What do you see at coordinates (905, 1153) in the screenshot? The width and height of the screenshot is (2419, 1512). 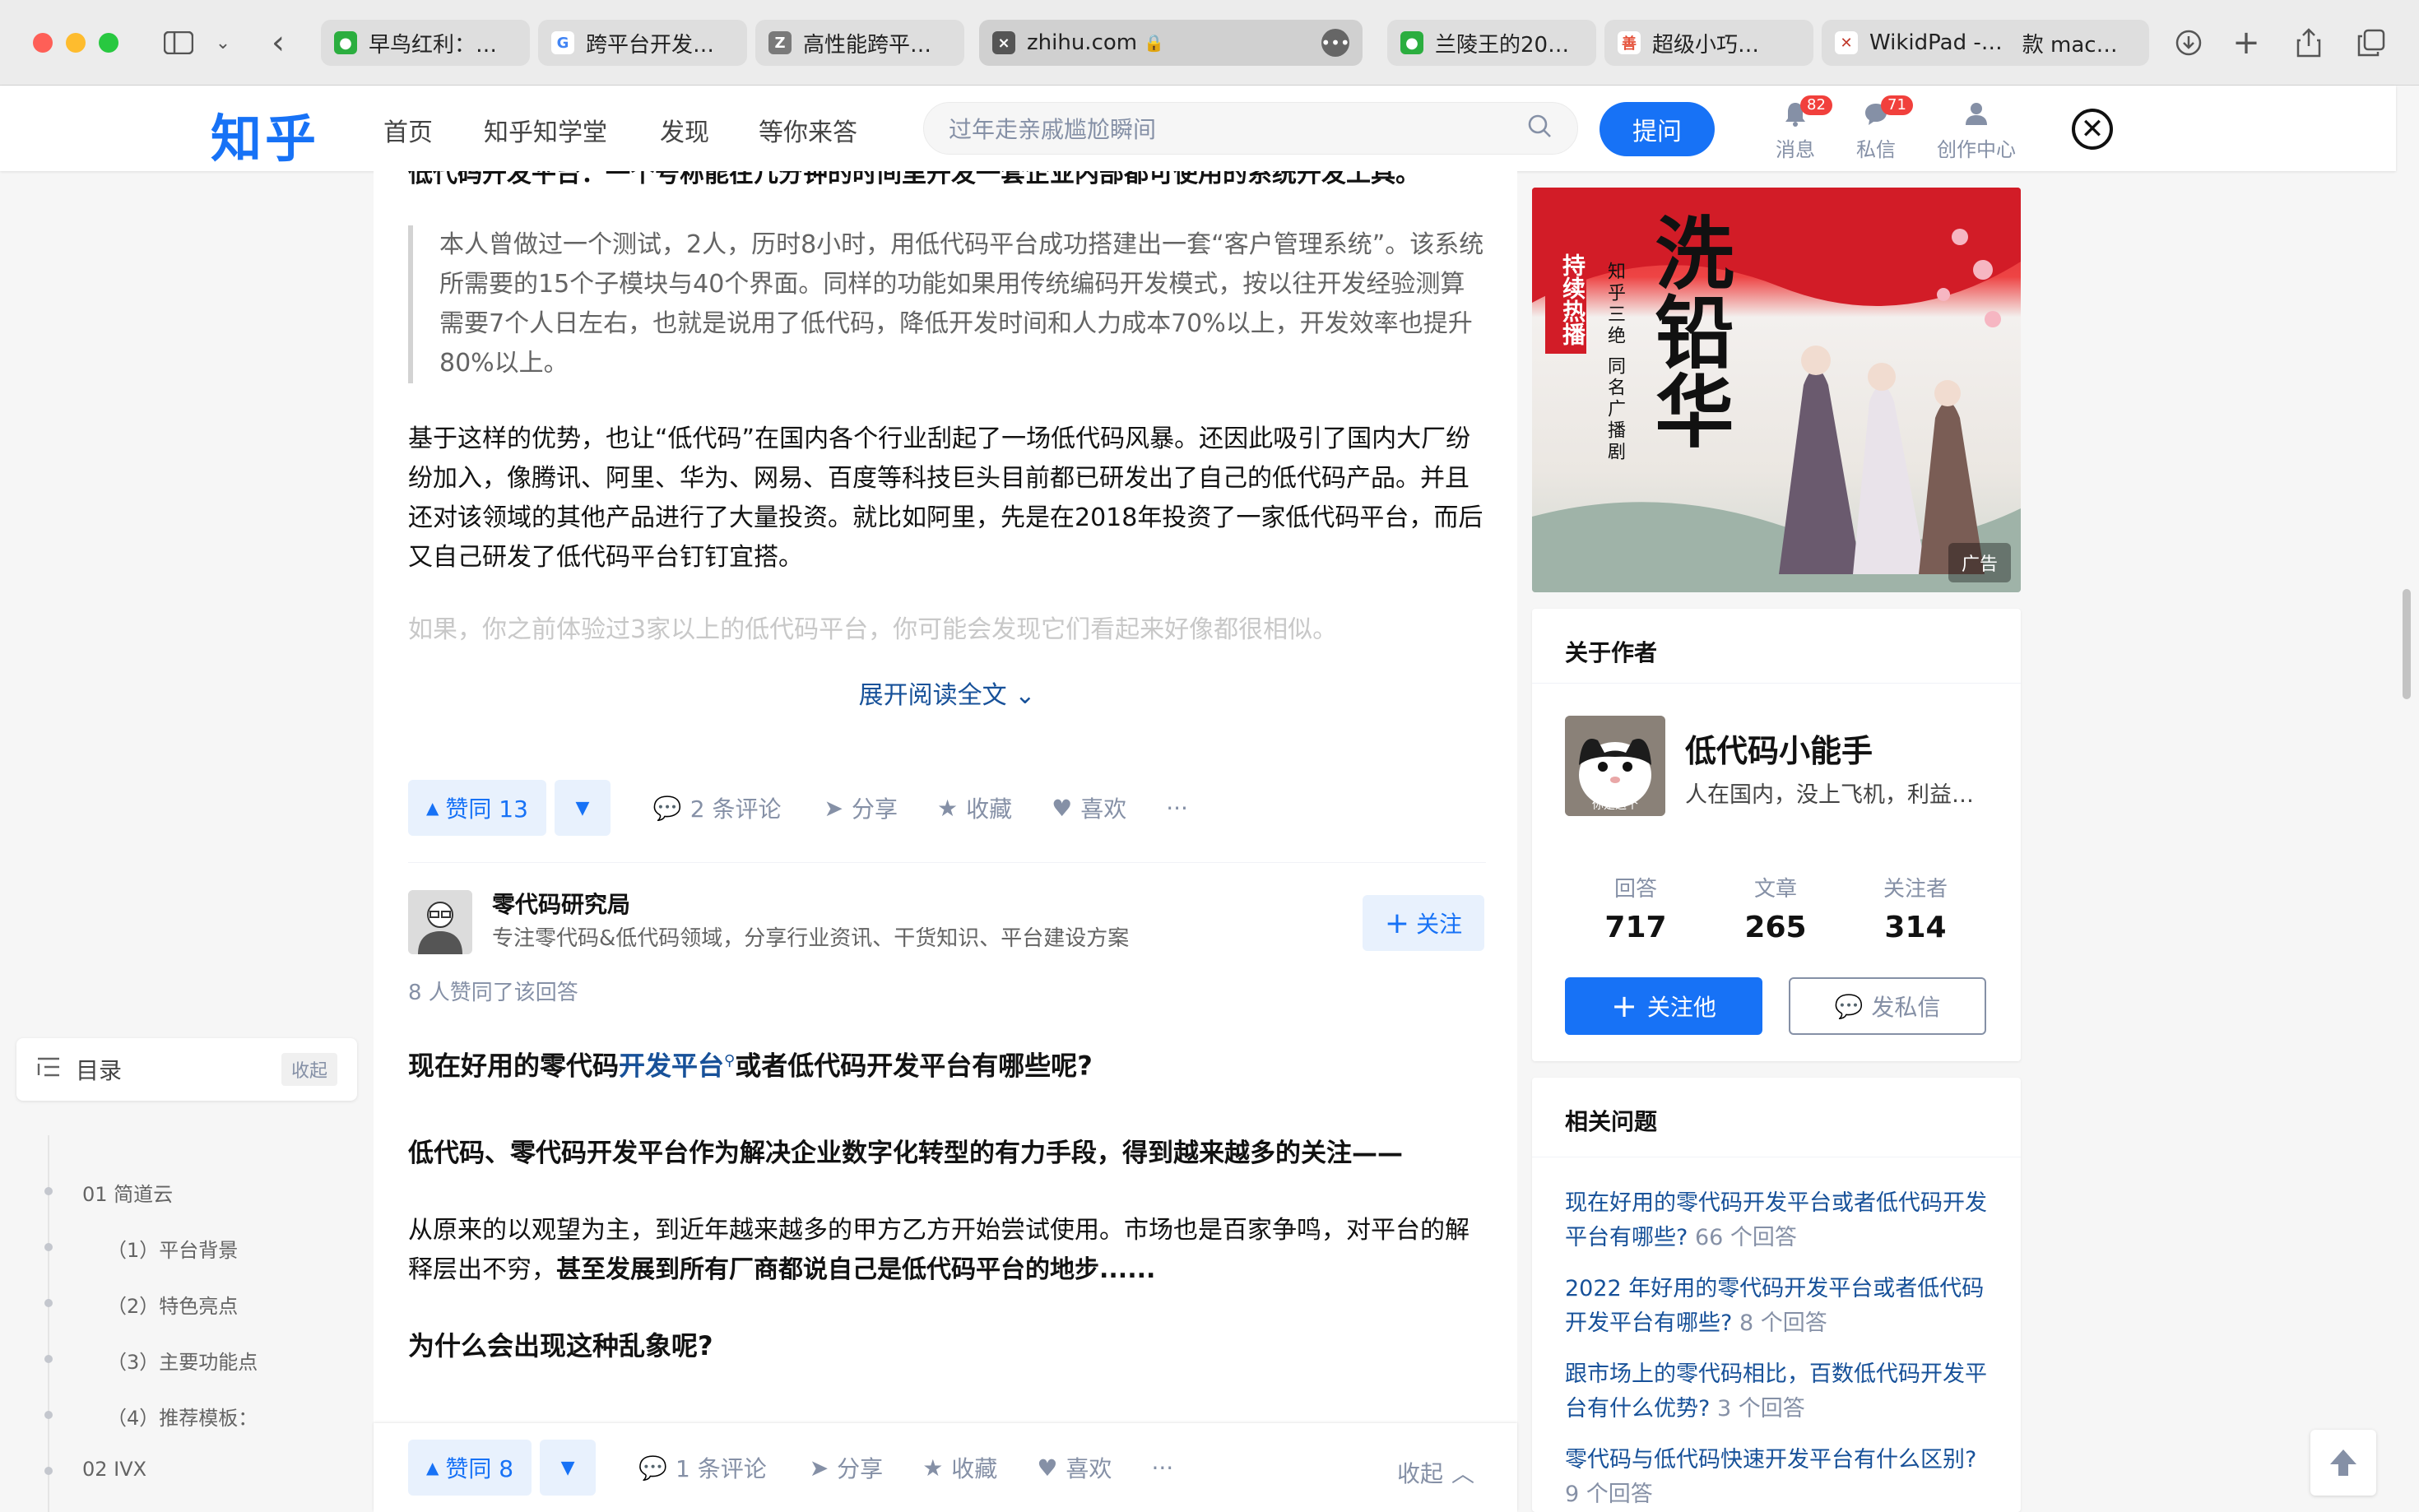 I see `answer-subheading: 低代码、零代码开发平台作为解决企业数字化转型的有力手段，得到越来越多的关注——` at bounding box center [905, 1153].